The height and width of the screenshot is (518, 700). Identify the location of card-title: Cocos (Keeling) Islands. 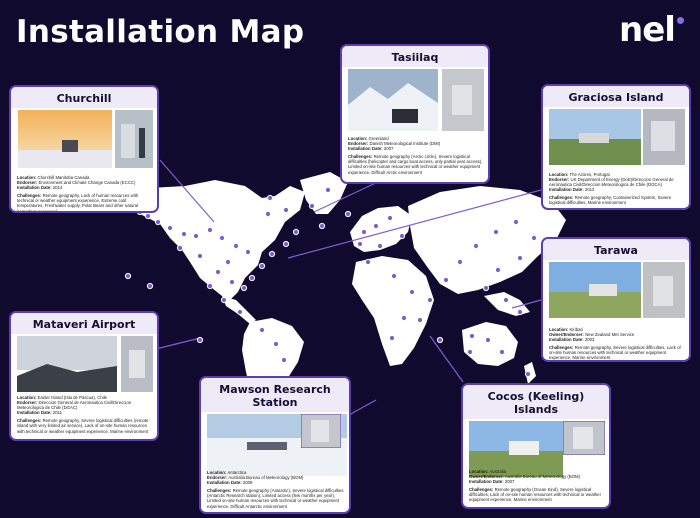
(536, 402).